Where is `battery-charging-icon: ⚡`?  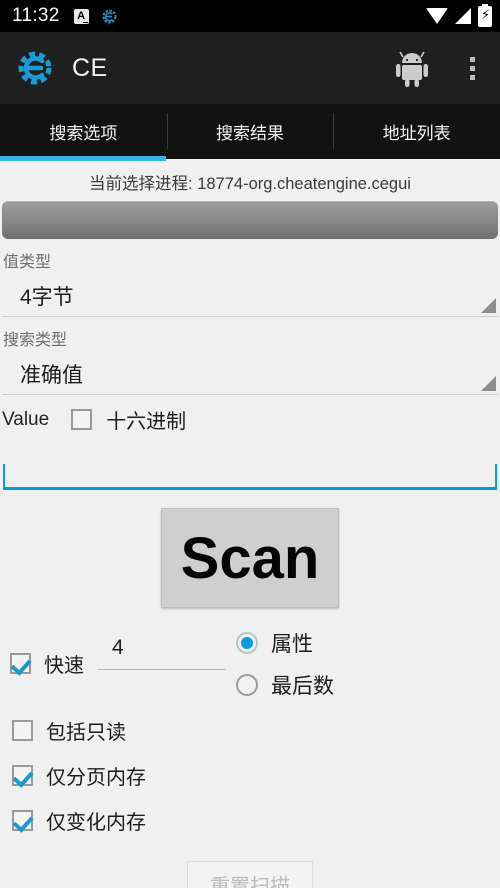
battery-charging-icon: ⚡ is located at coordinates (485, 15).